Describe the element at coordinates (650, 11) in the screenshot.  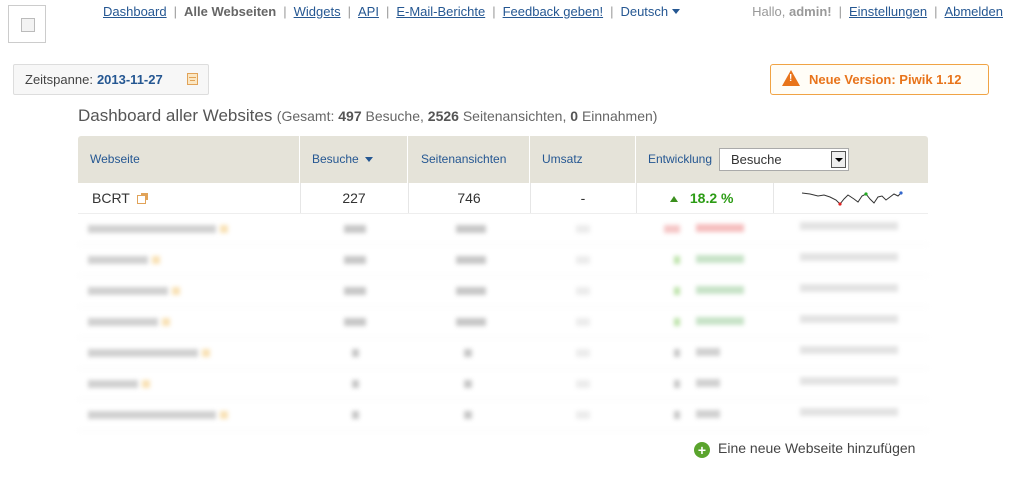
I see `language-selector: Deutsch` at that location.